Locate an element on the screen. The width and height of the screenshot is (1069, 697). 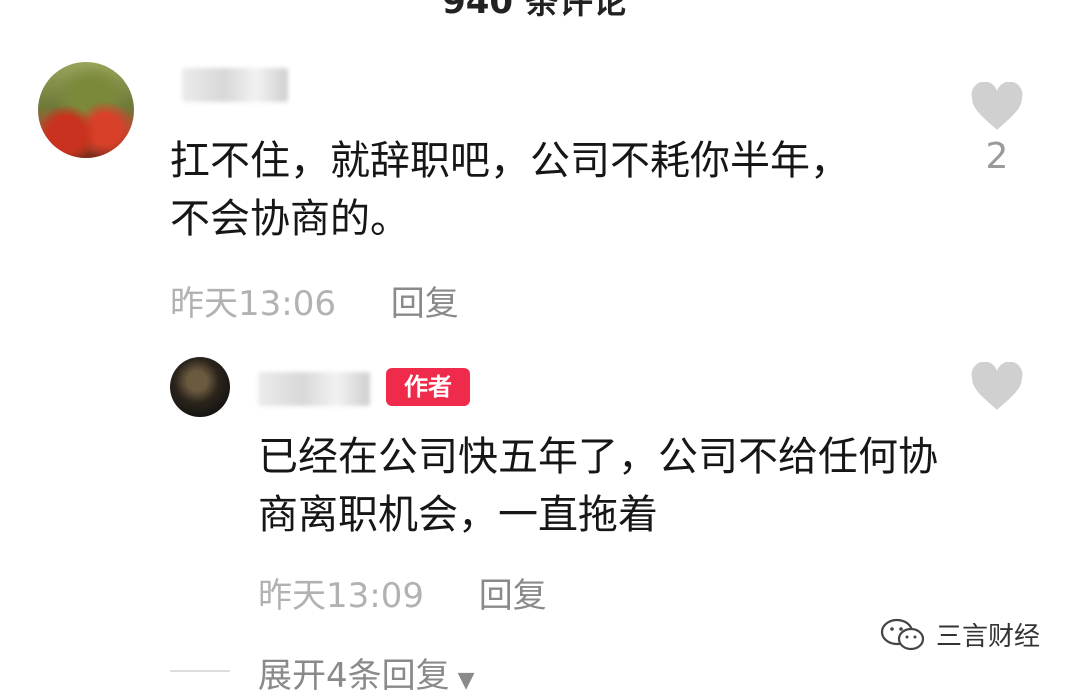
comment-text: 扛不住，就辞职吧，公司不耗你半年，不会协商的。 is located at coordinates (510, 190).